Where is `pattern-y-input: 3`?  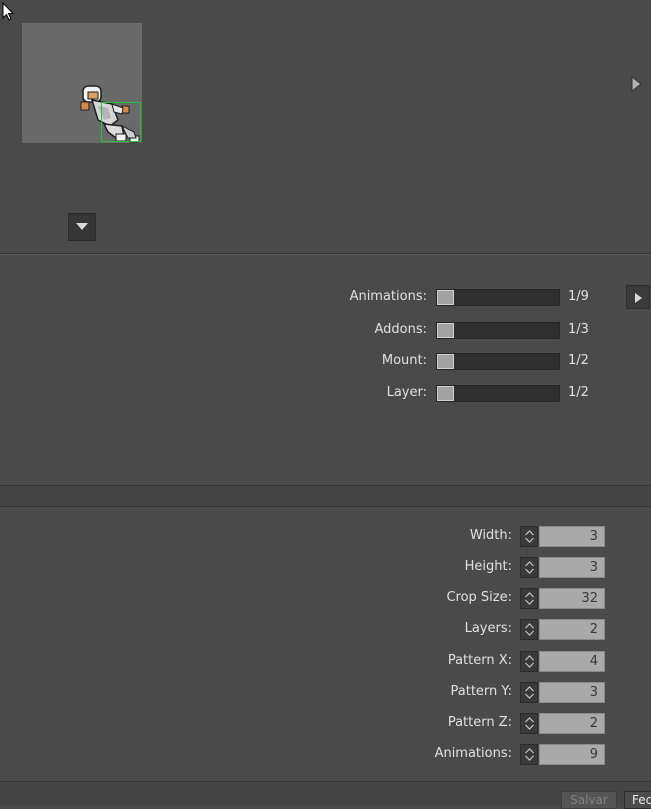
pattern-y-input: 3 is located at coordinates (572, 692).